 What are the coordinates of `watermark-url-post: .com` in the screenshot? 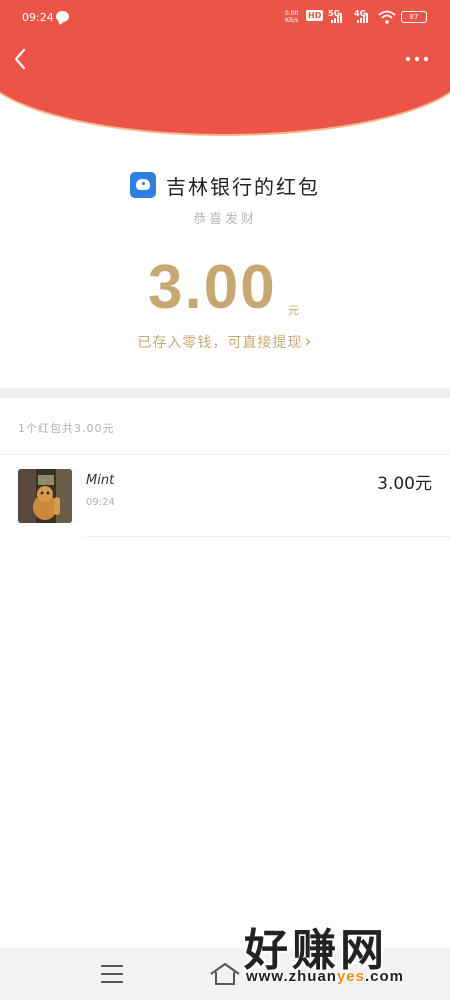 It's located at (384, 976).